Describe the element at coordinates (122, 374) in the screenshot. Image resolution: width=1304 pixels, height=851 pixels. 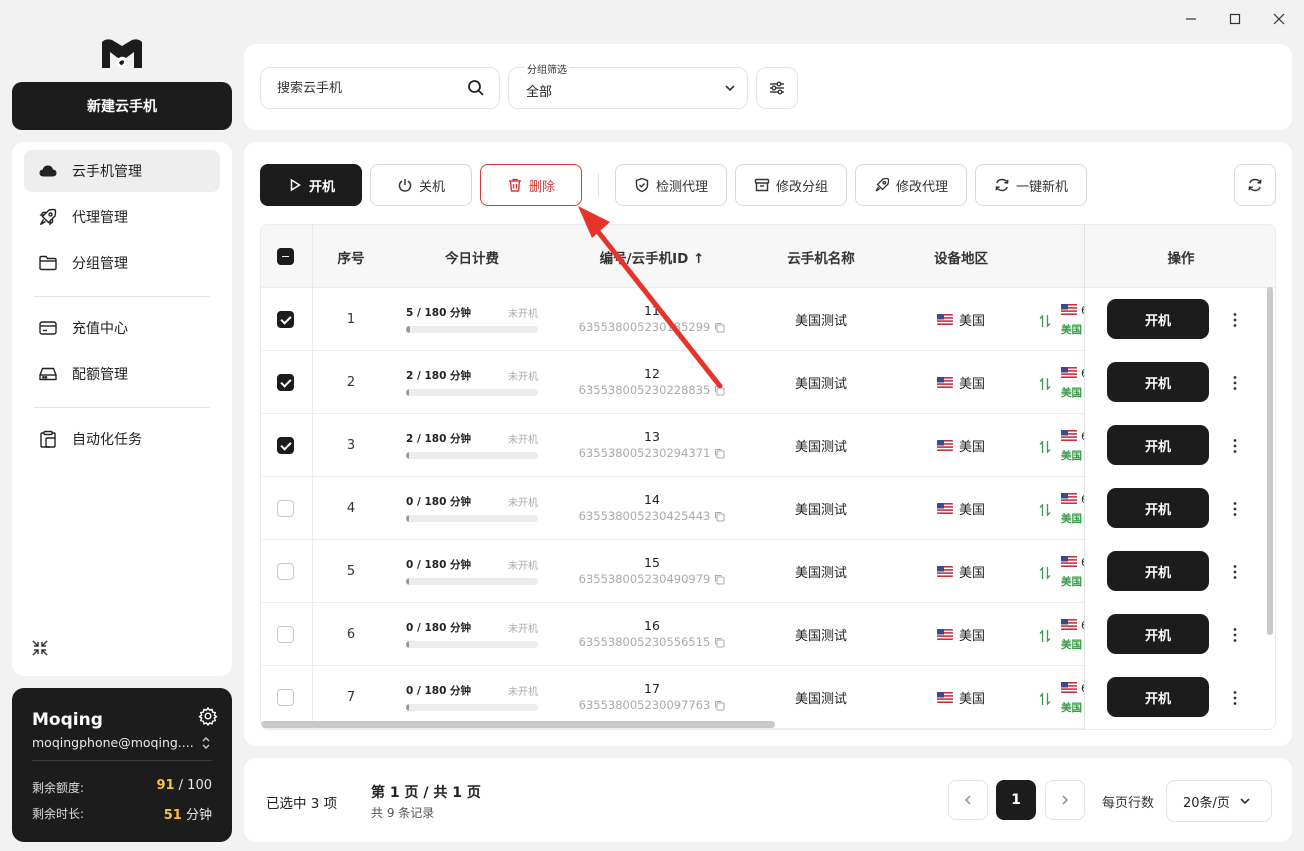
I see `sidebar-item-quota: 配额管理` at that location.